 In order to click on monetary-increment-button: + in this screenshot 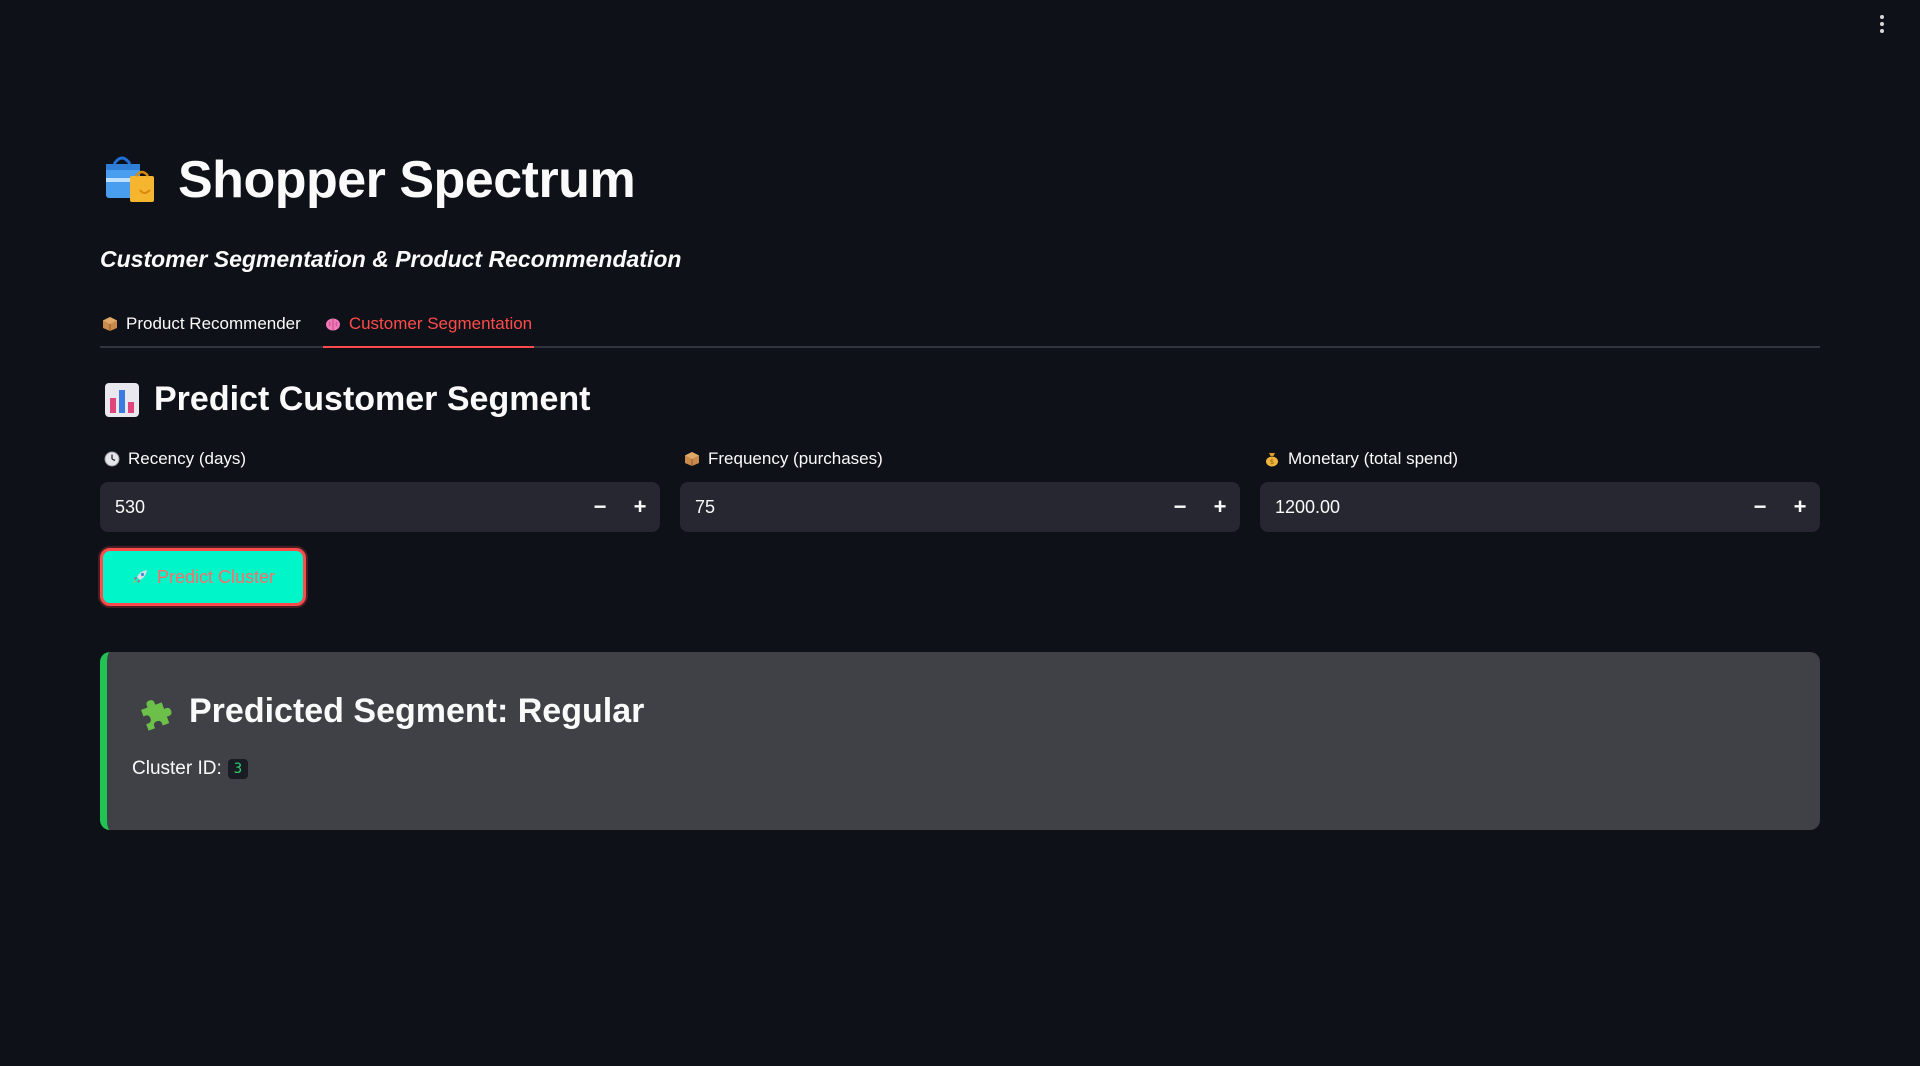, I will do `click(1800, 507)`.